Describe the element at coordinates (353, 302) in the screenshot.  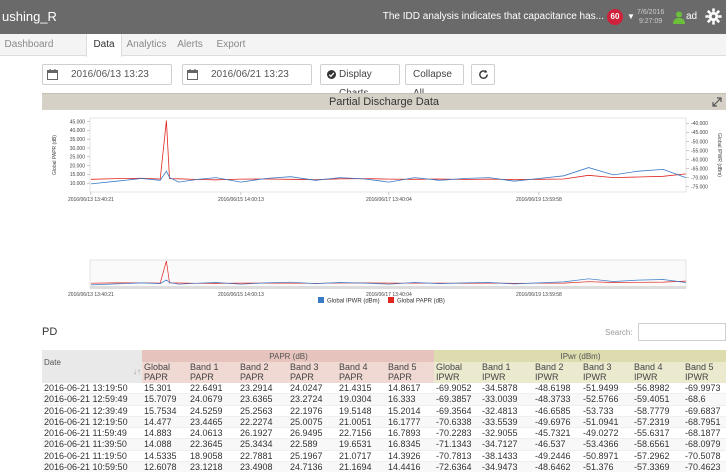
I see `legend-label: Global IPWR (dBm)` at that location.